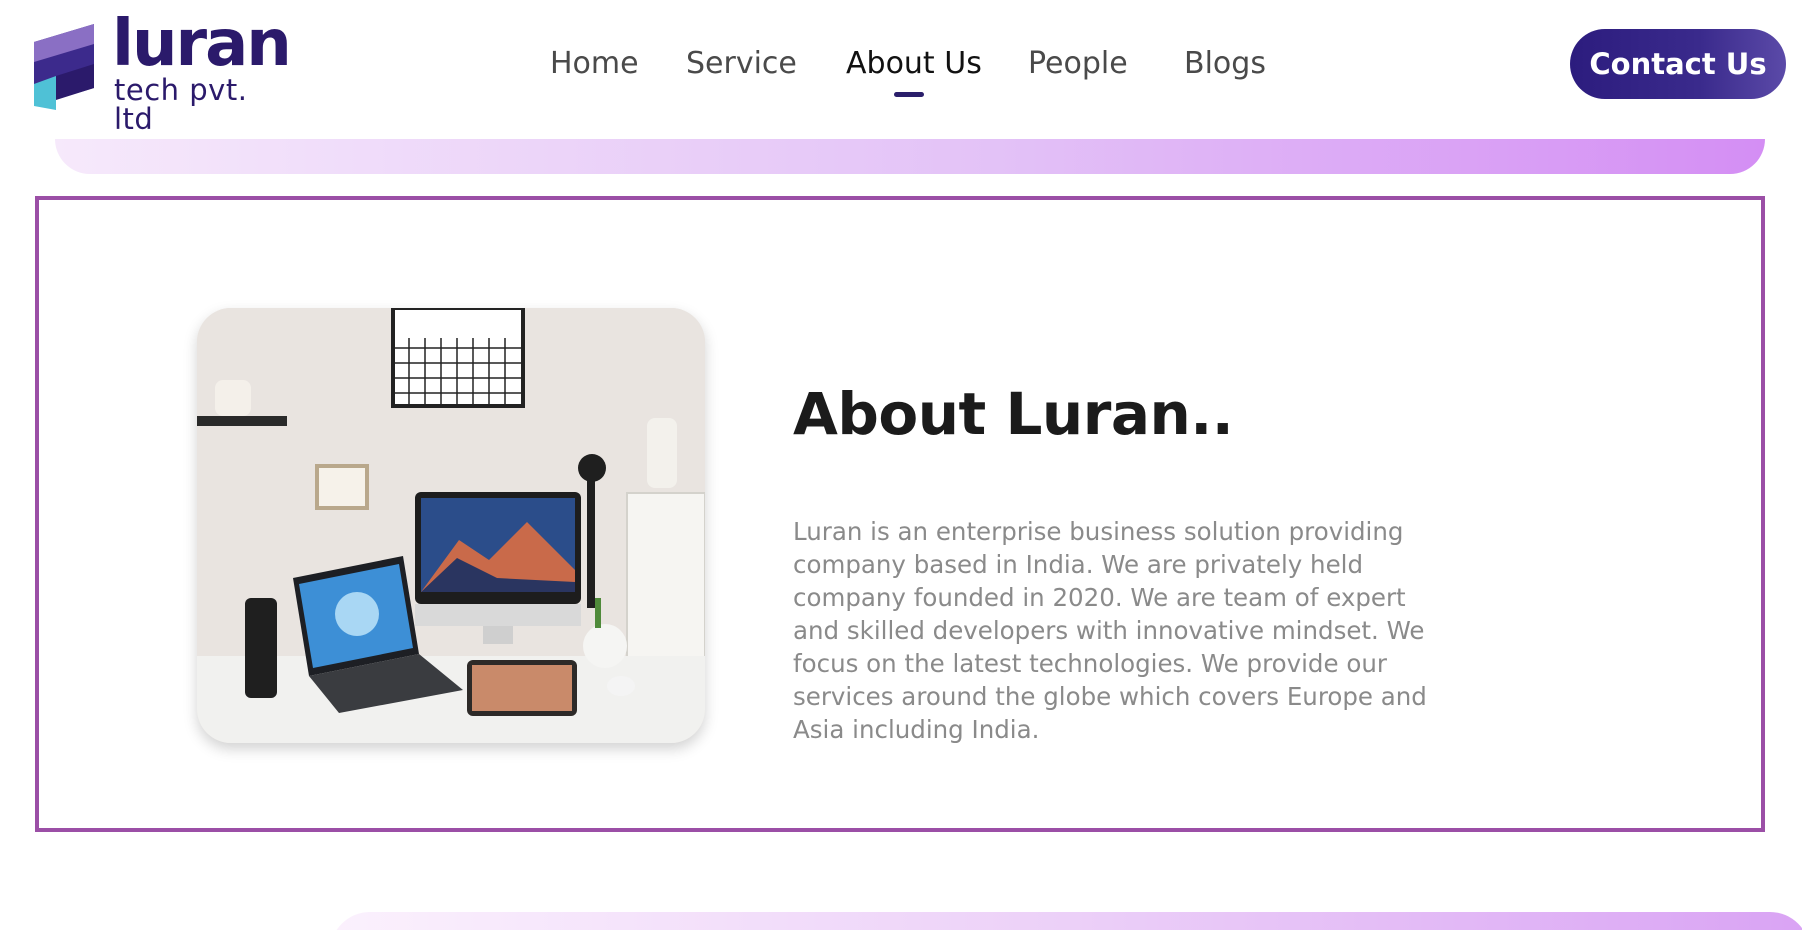 The height and width of the screenshot is (930, 1802). Describe the element at coordinates (202, 44) in the screenshot. I see `logo-wordmark: luran` at that location.